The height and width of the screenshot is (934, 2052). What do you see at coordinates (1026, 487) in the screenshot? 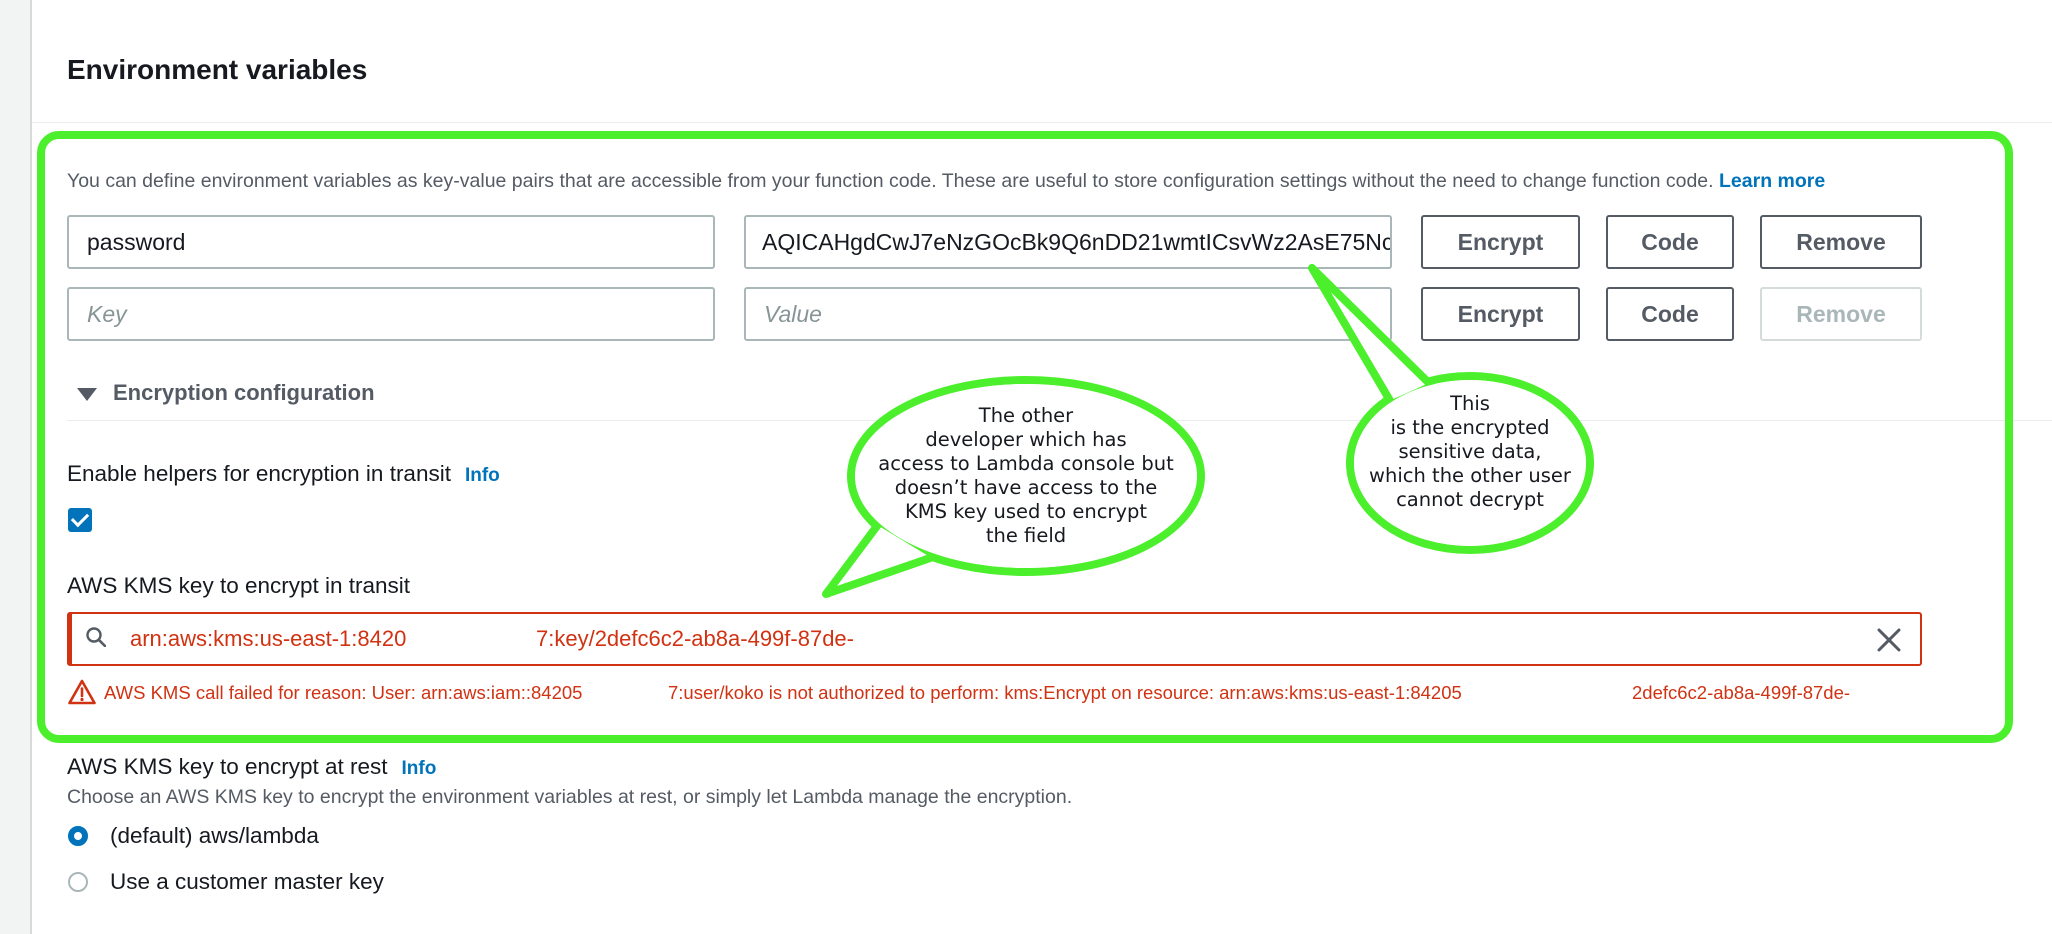
I see `callout-line: doesn’t have access to the` at bounding box center [1026, 487].